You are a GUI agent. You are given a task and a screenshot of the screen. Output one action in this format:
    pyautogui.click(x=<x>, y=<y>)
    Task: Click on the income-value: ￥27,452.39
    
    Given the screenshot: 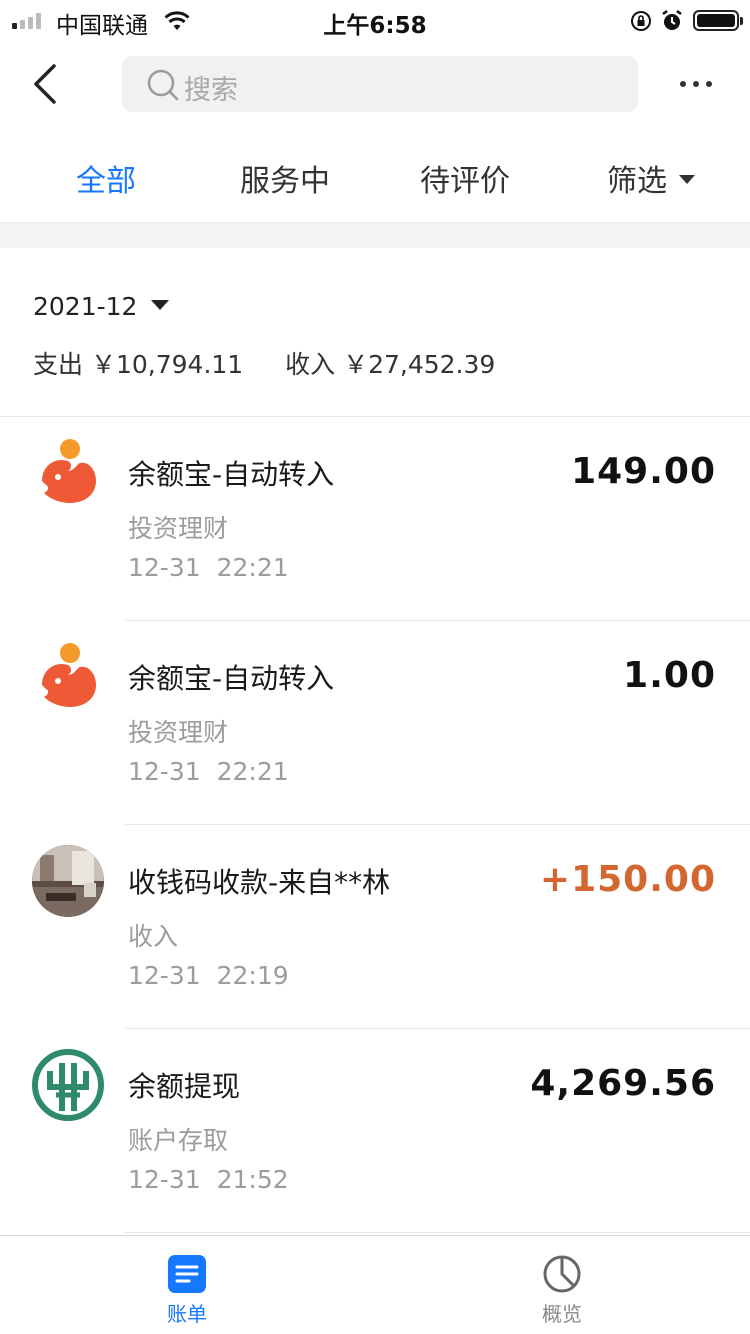 What is the action you would take?
    pyautogui.click(x=419, y=364)
    